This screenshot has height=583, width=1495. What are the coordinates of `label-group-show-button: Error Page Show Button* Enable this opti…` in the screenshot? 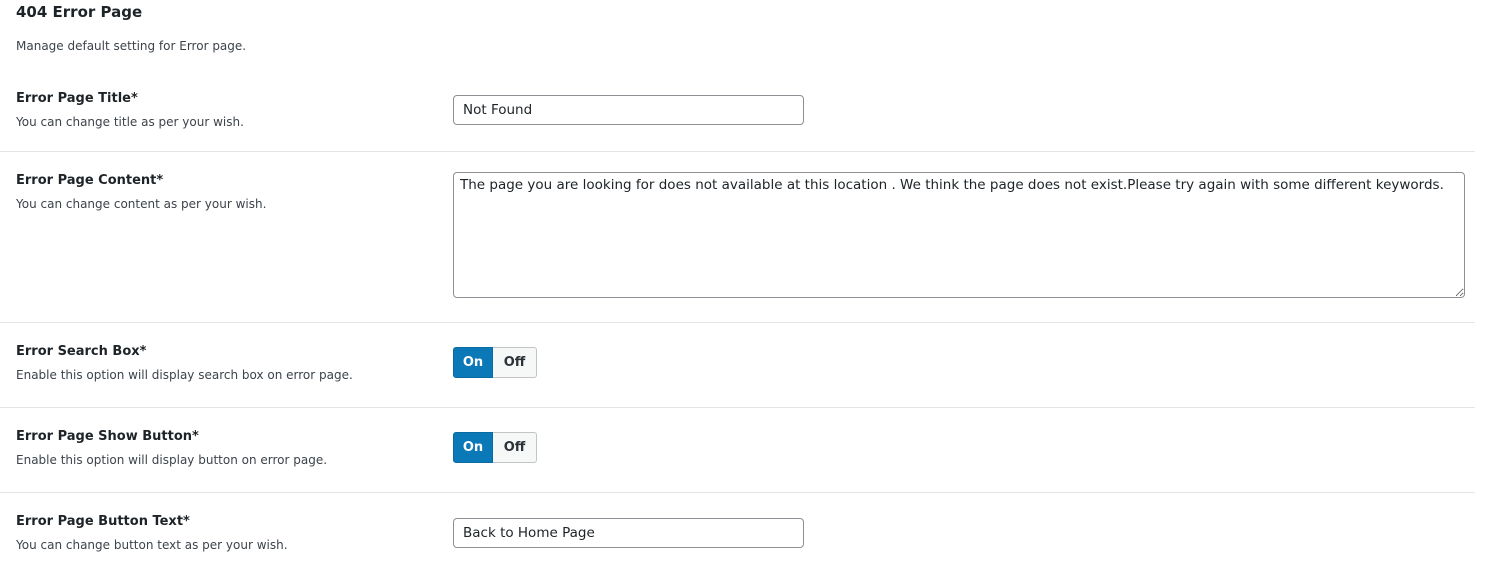 It's located at (226, 448).